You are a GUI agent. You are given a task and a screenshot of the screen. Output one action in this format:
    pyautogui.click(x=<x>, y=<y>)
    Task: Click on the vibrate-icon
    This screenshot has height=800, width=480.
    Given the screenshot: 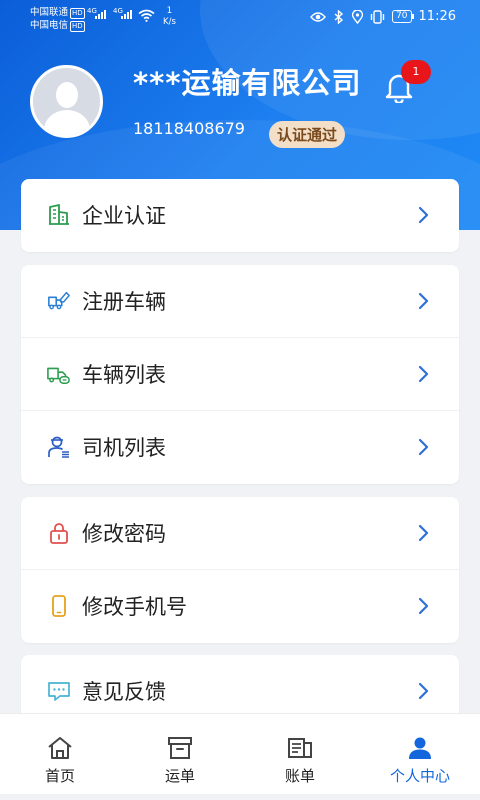 What is the action you would take?
    pyautogui.click(x=377, y=16)
    